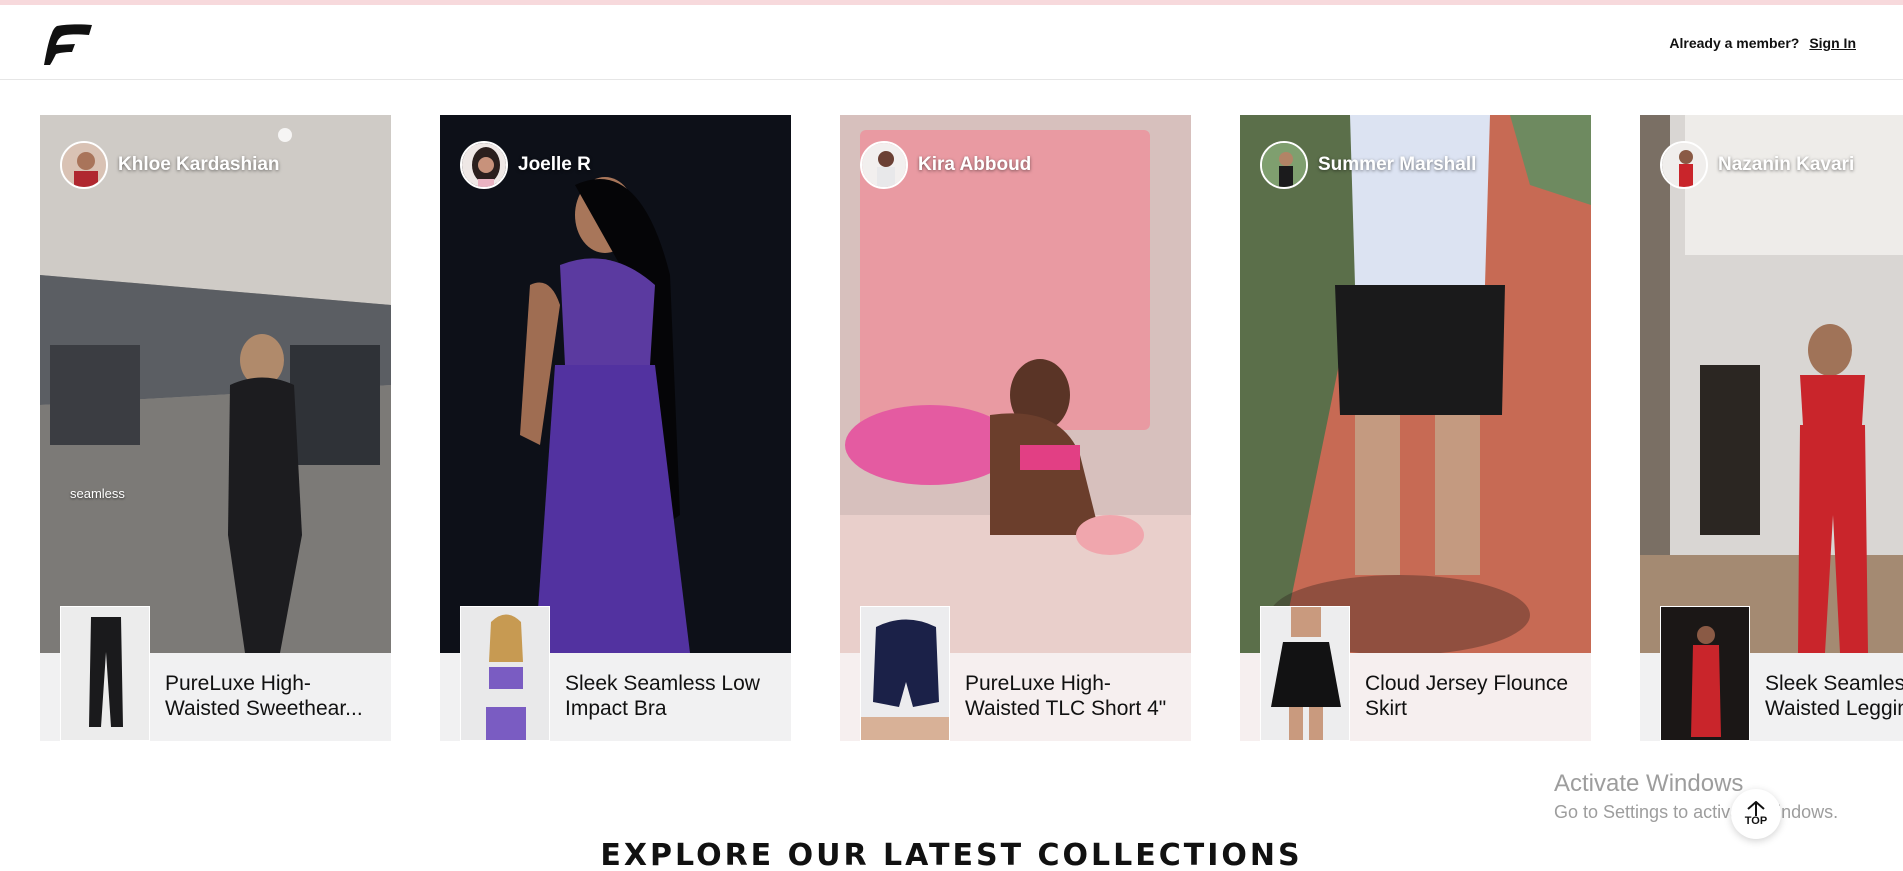 The height and width of the screenshot is (871, 1903). Describe the element at coordinates (951, 854) in the screenshot. I see `section-heading: EXPLORE OUR LATEST COLLECTIONS` at that location.